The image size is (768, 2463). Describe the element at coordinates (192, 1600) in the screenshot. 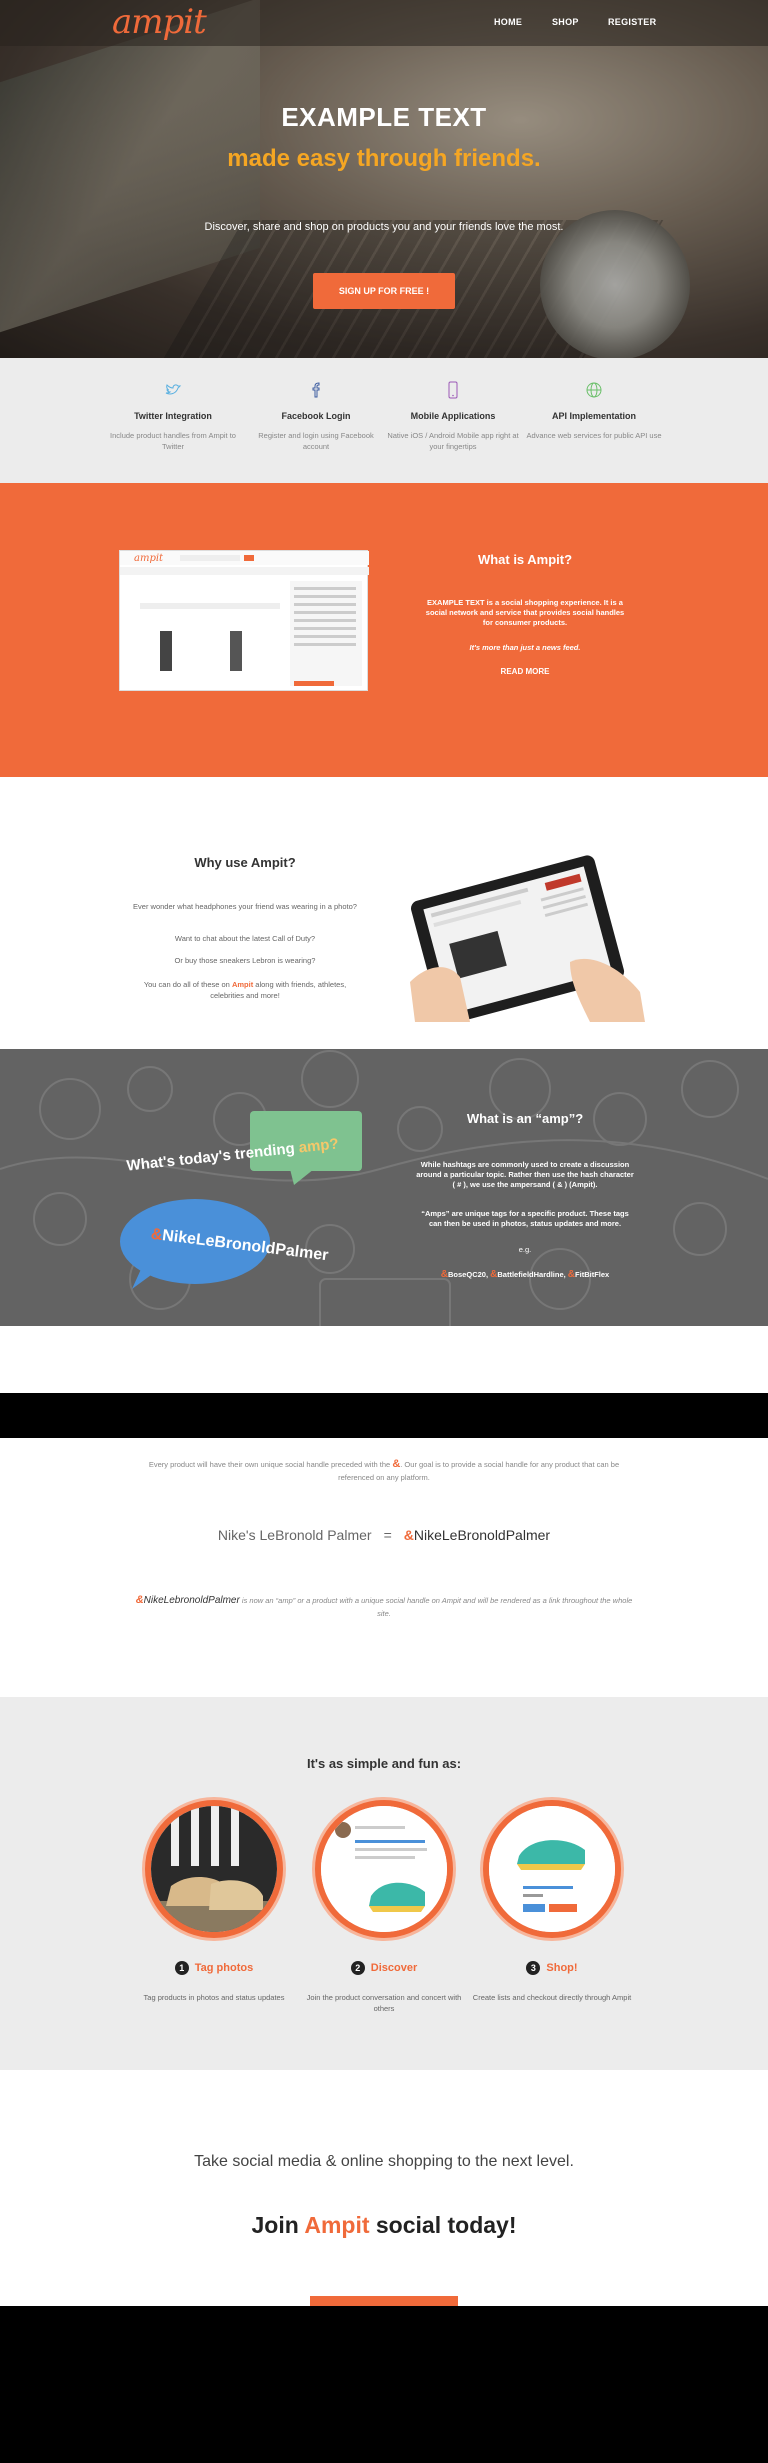

I see `handle-note-tag: NikeLebronoldPalmer` at that location.